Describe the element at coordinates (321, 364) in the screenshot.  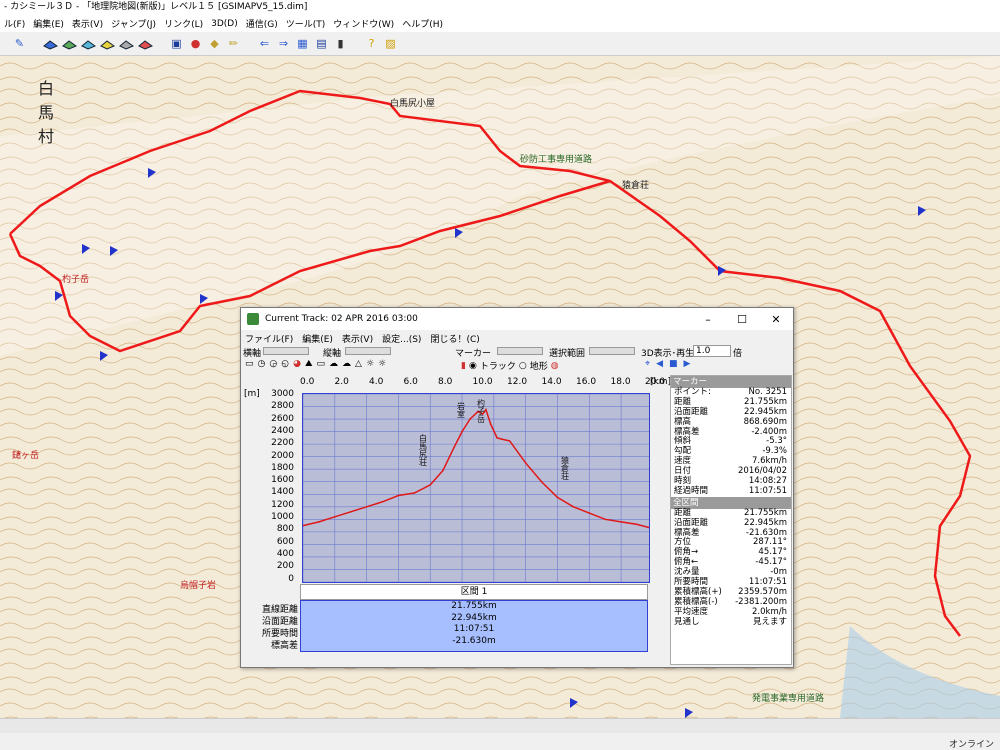
I see `rect-icon: ▭` at that location.